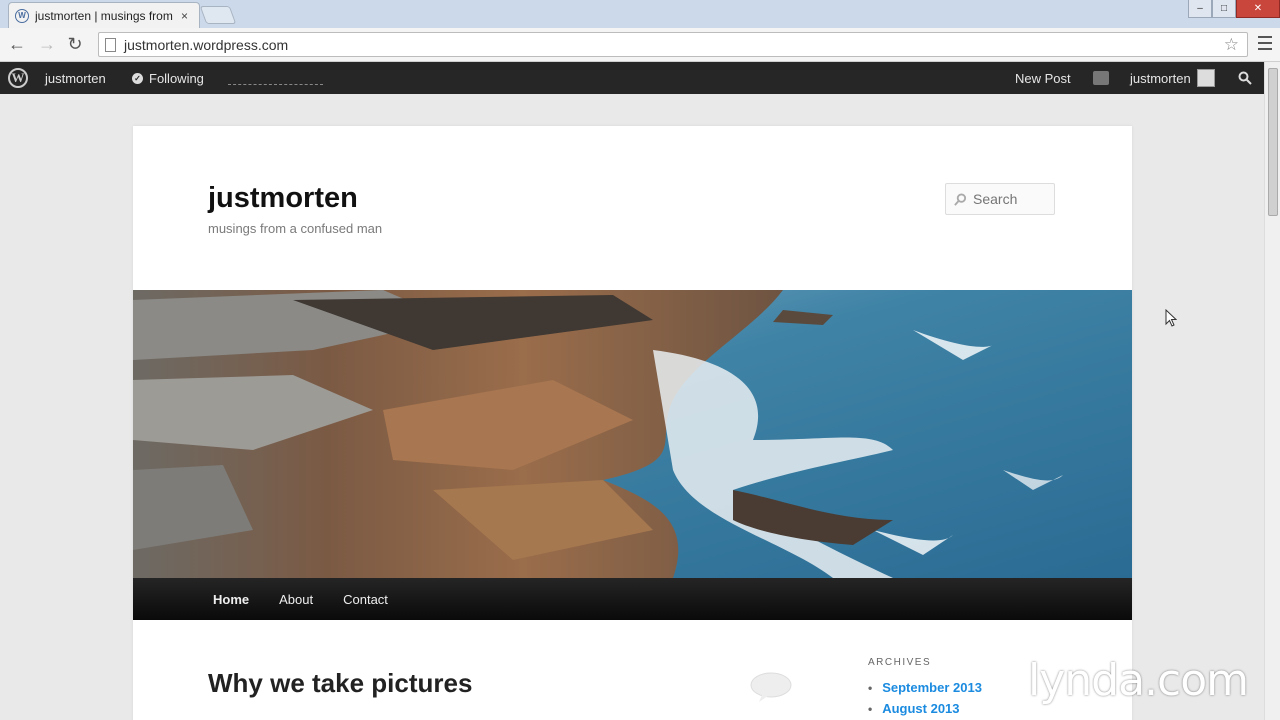  Describe the element at coordinates (1273, 142) in the screenshot. I see `scroll-thumb` at that location.